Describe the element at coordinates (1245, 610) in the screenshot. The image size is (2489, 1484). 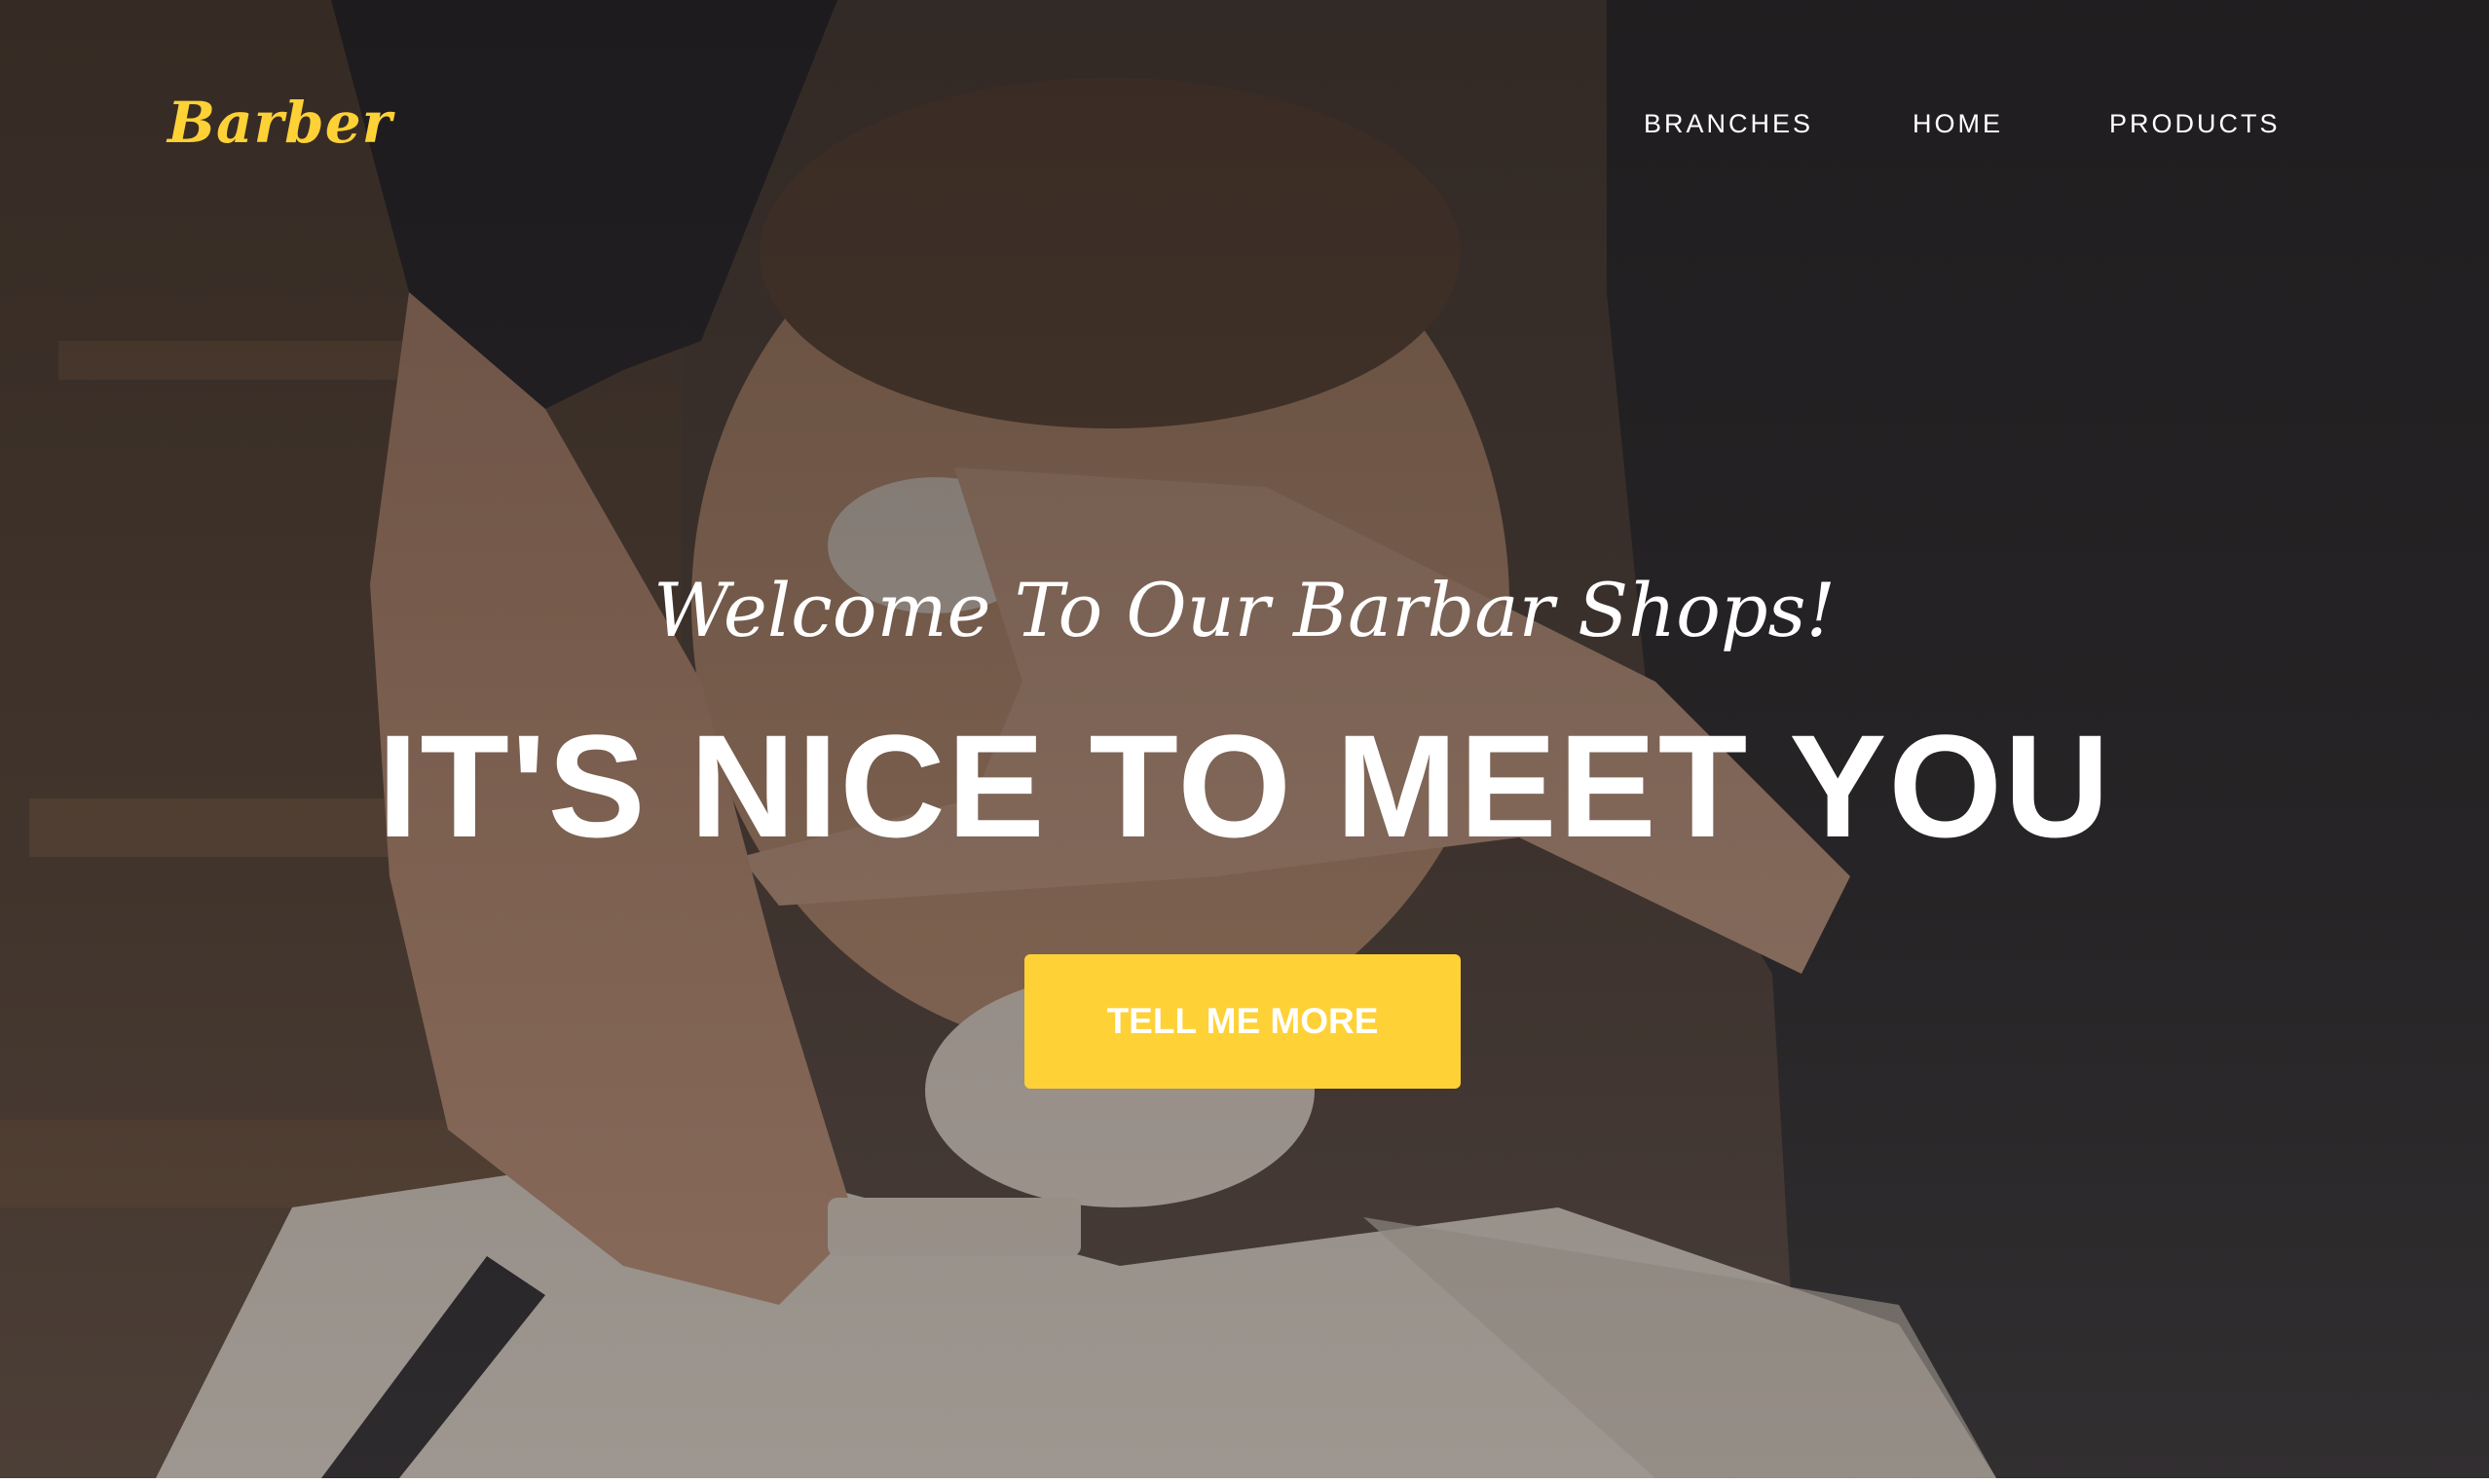
I see `hero-lead-text: Welcome To Our Barbar Shops!` at that location.